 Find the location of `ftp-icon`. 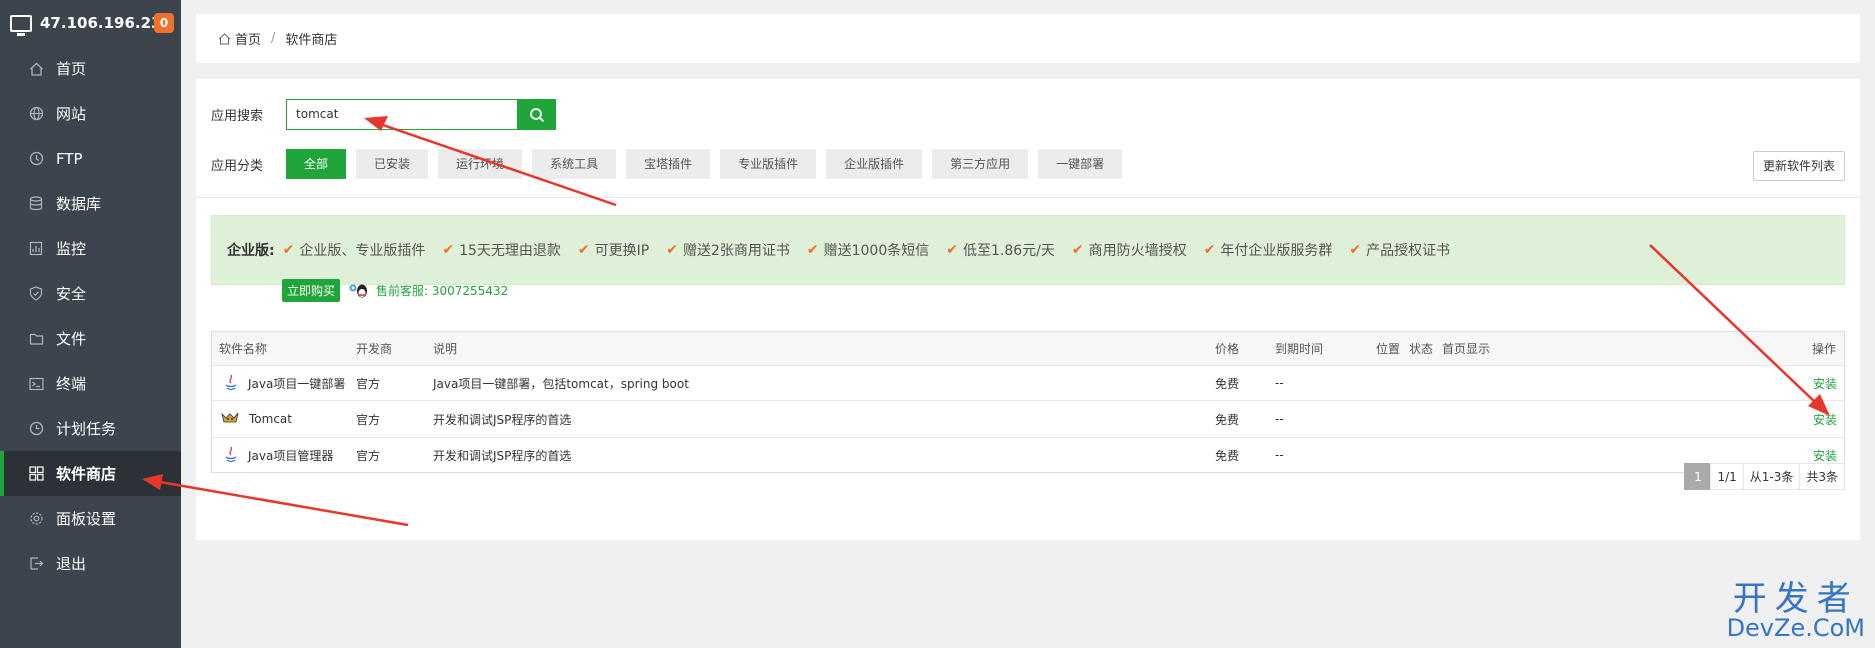

ftp-icon is located at coordinates (36, 159).